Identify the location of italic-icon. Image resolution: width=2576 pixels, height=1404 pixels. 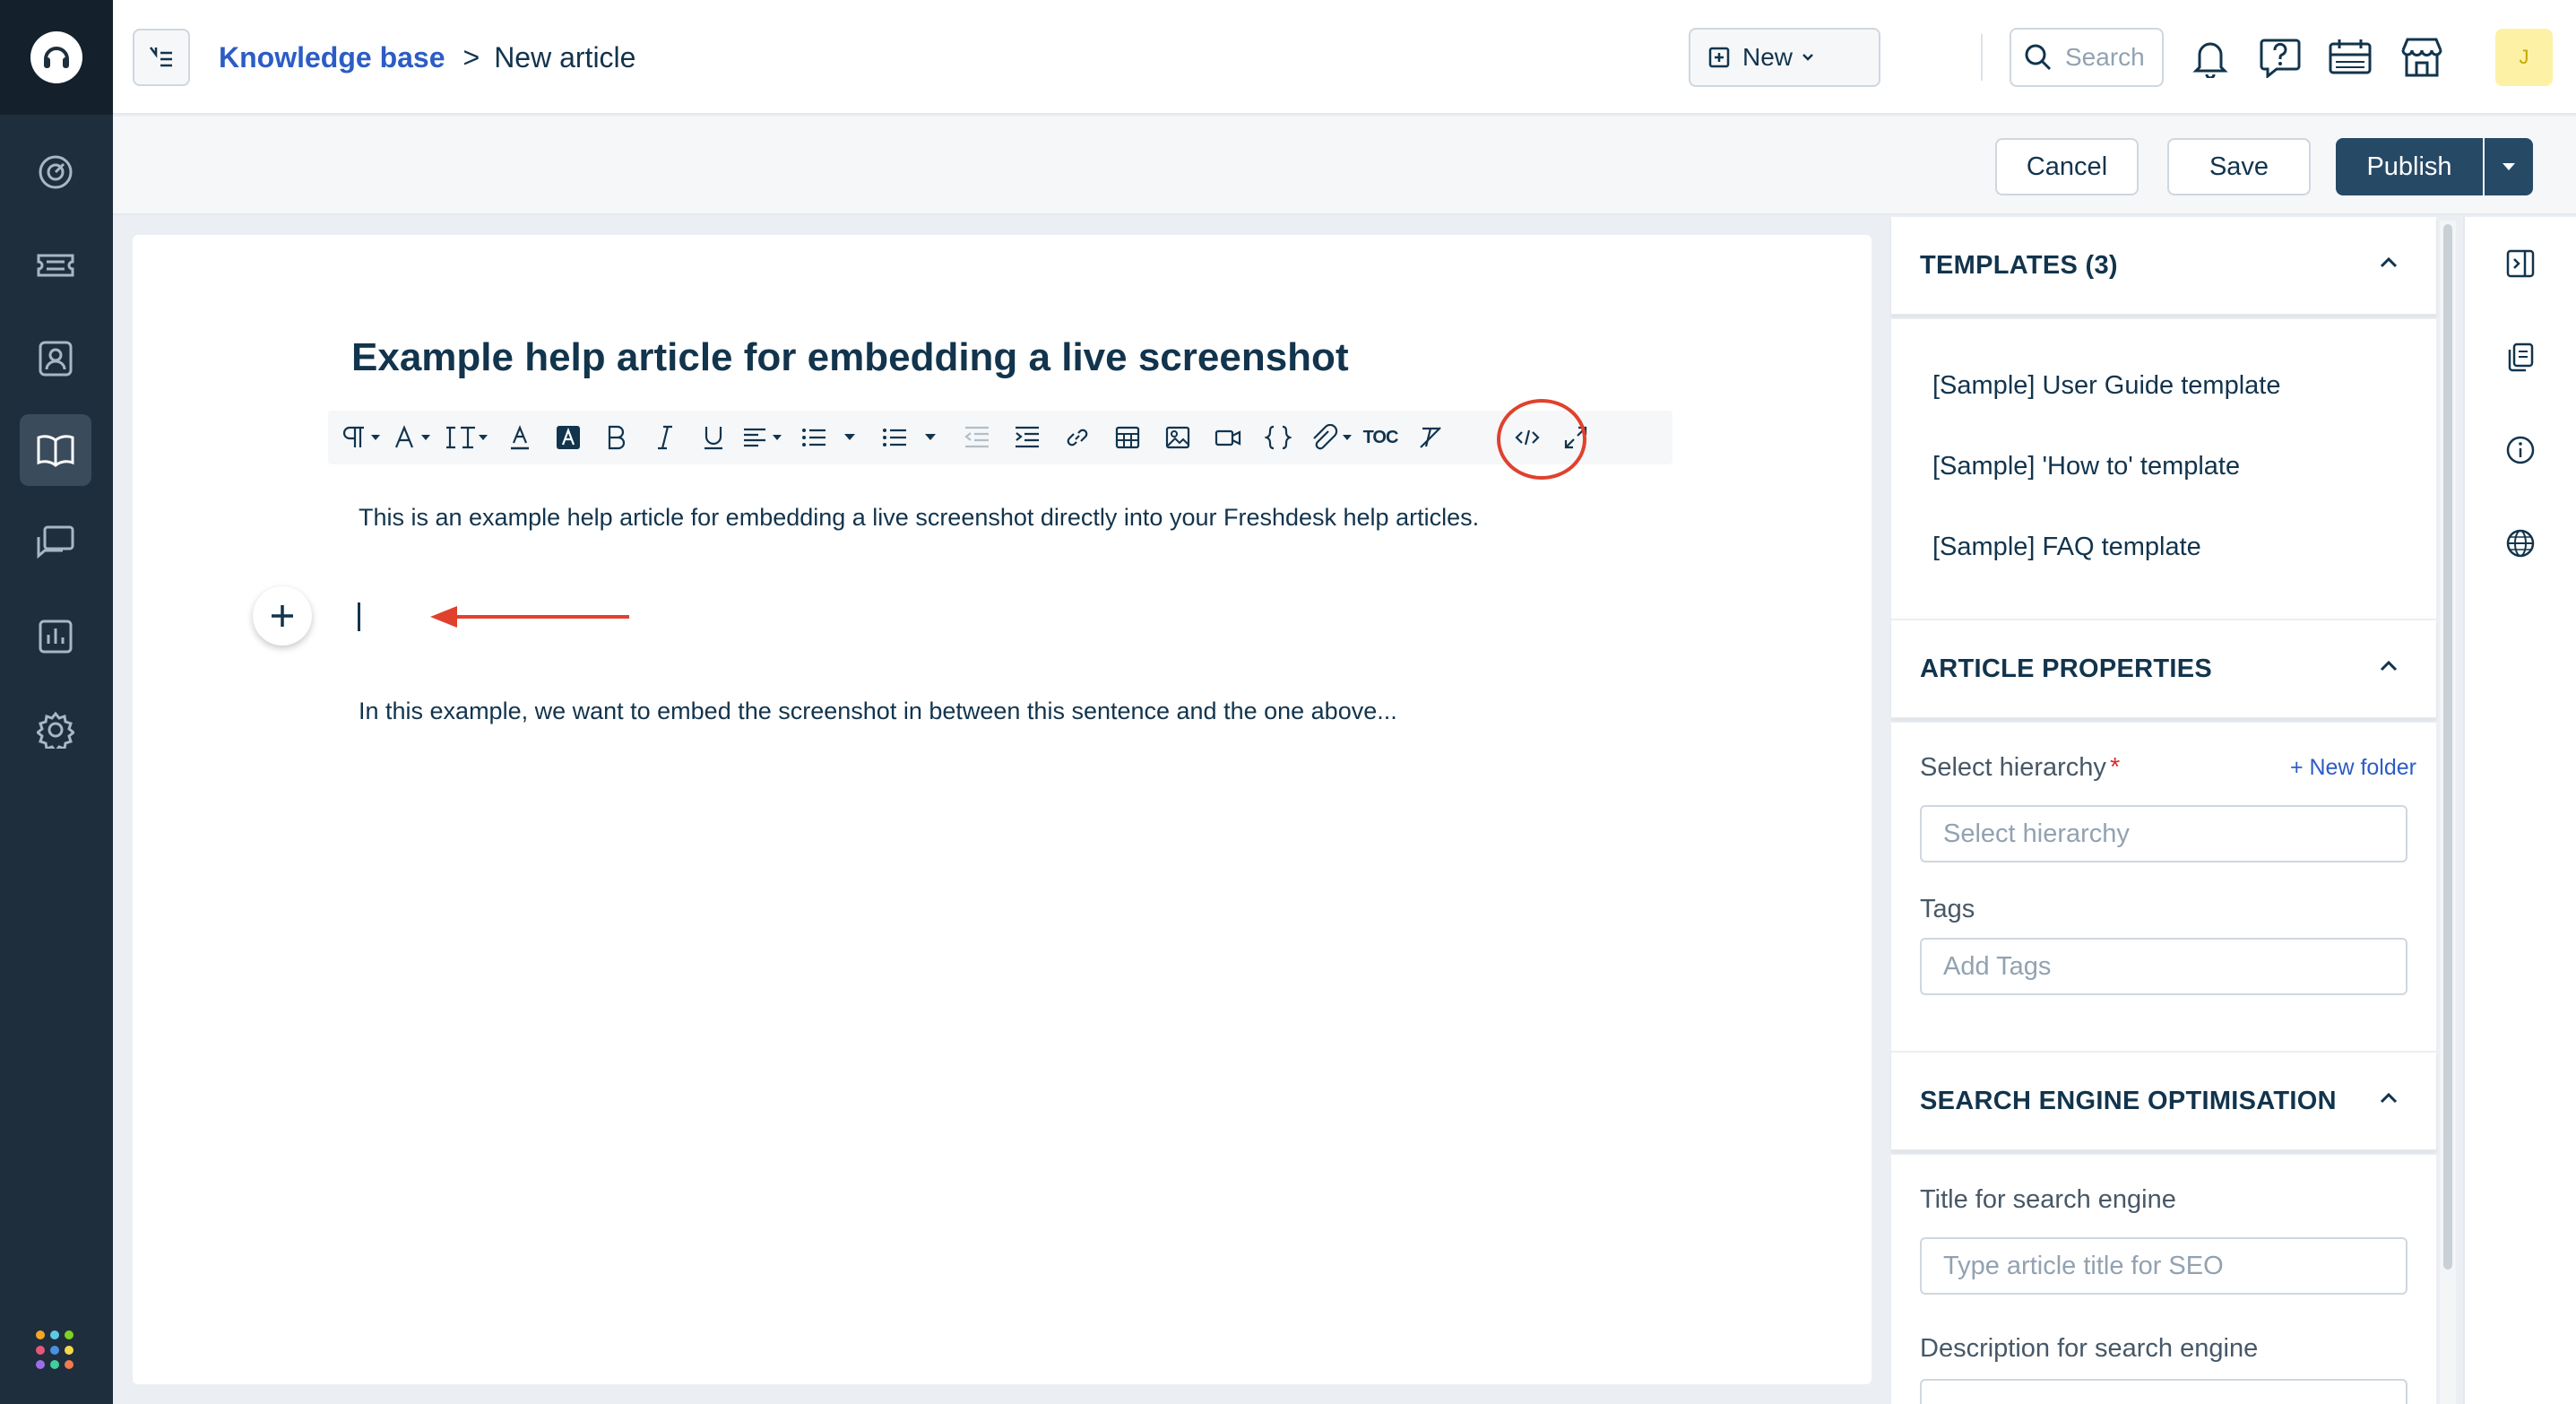
(665, 437).